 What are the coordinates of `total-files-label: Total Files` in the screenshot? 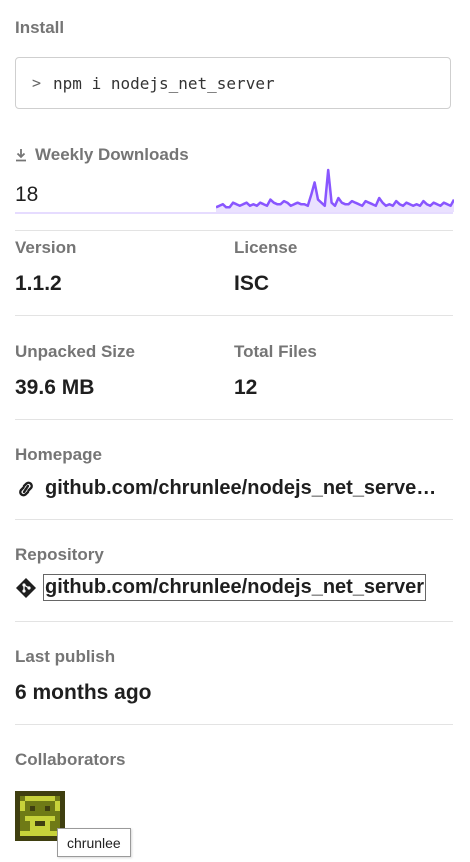 It's located at (275, 351).